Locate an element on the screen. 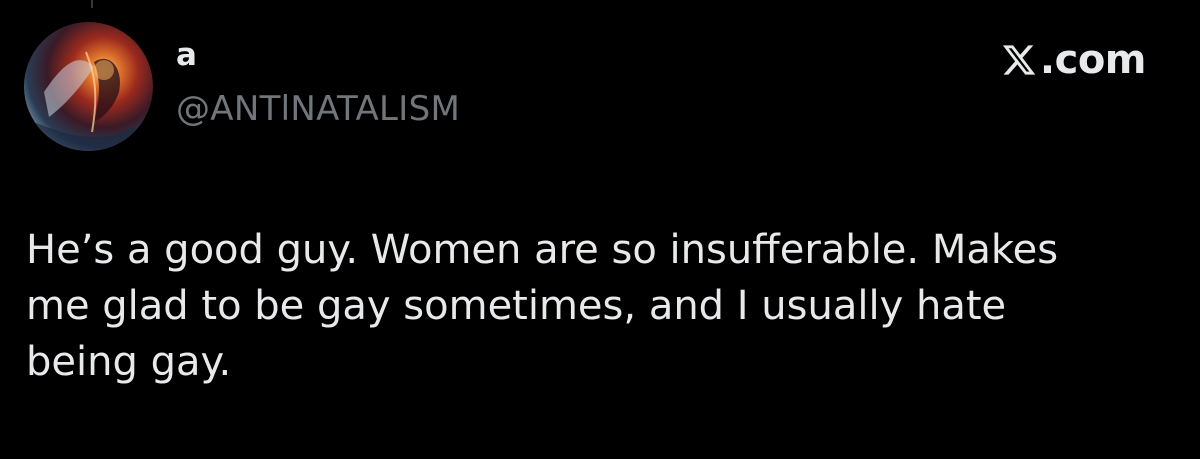 This screenshot has height=459, width=1200. avatar-artwork is located at coordinates (88, 101).